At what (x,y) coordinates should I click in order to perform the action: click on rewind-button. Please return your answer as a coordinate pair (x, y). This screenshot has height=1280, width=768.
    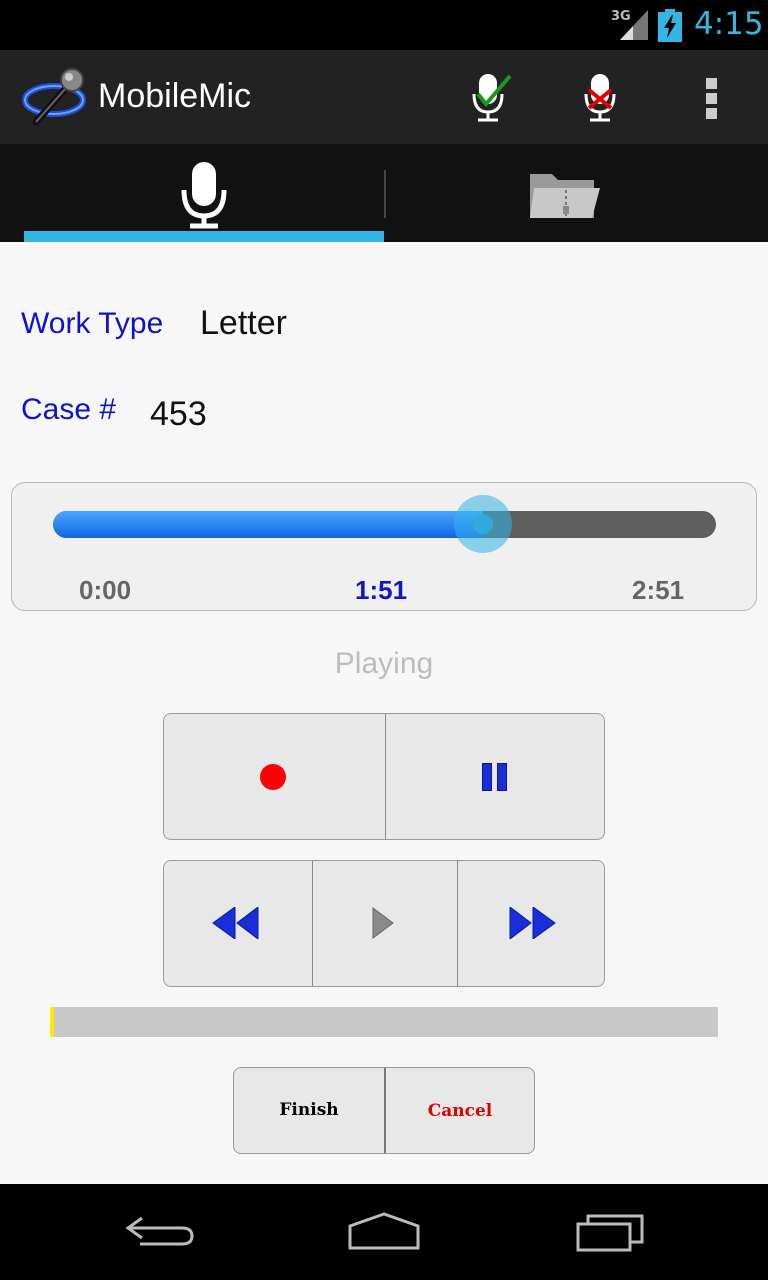
    Looking at the image, I should click on (238, 923).